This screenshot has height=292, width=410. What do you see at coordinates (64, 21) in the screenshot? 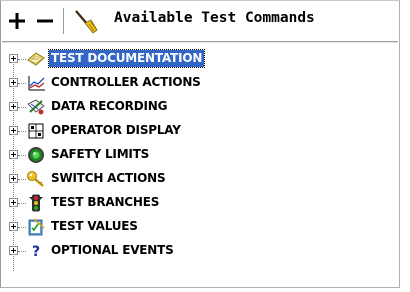
I see `toolbar-separator` at bounding box center [64, 21].